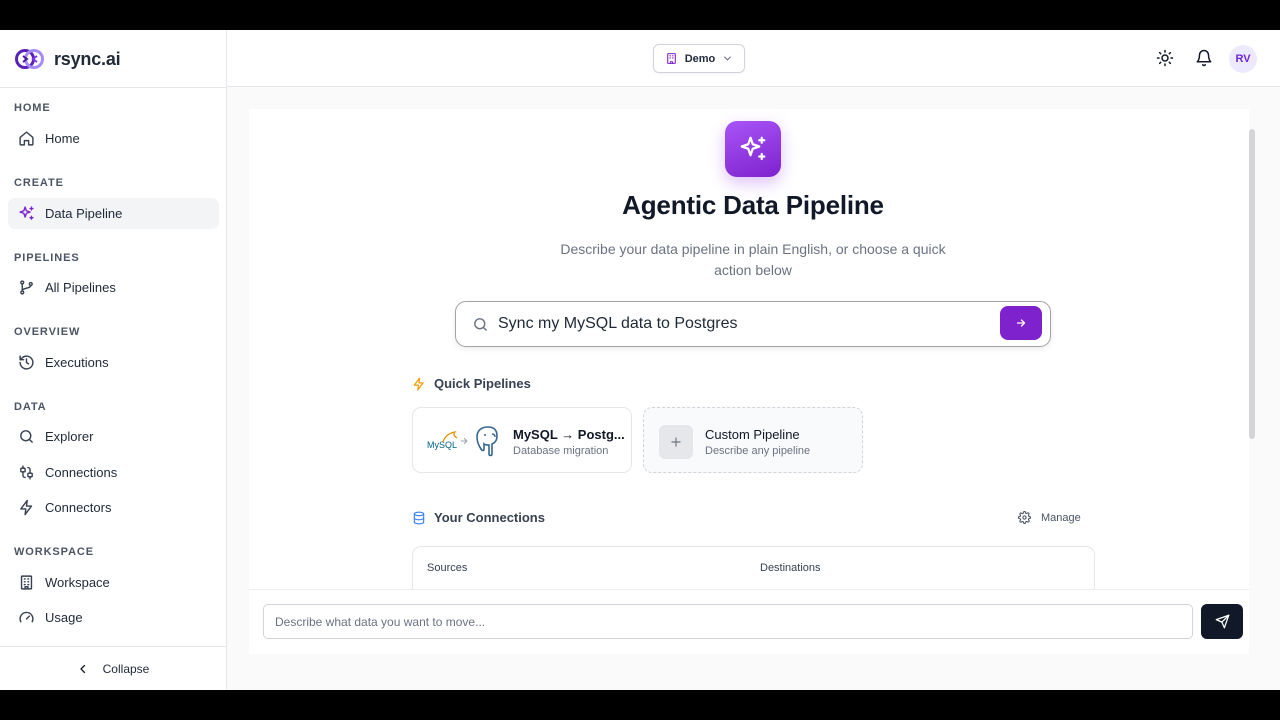  Describe the element at coordinates (80, 287) in the screenshot. I see `sidebar-item-label: All Pipelines` at that location.